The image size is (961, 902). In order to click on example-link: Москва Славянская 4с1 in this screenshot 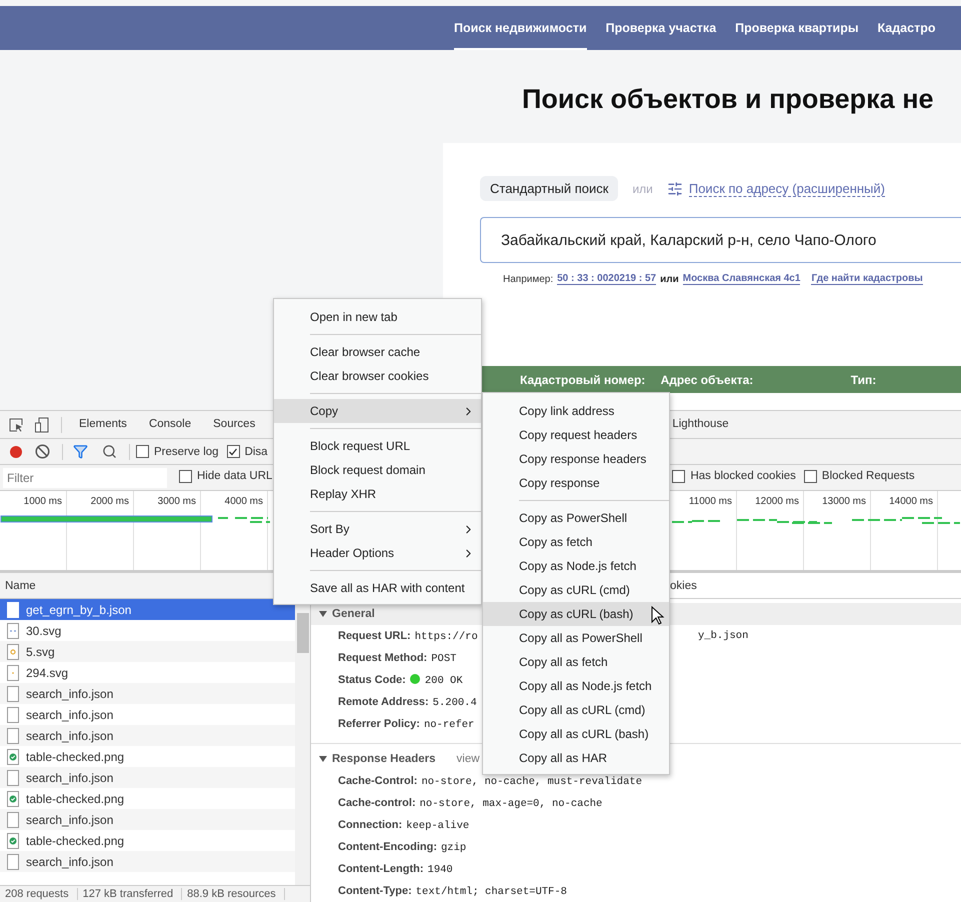, I will do `click(741, 279)`.